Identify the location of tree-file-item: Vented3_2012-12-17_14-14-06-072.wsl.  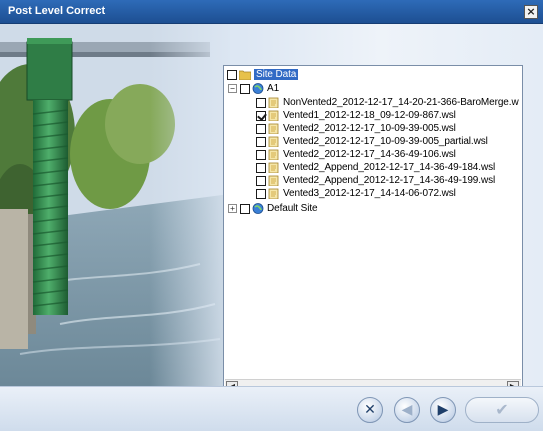
(356, 193).